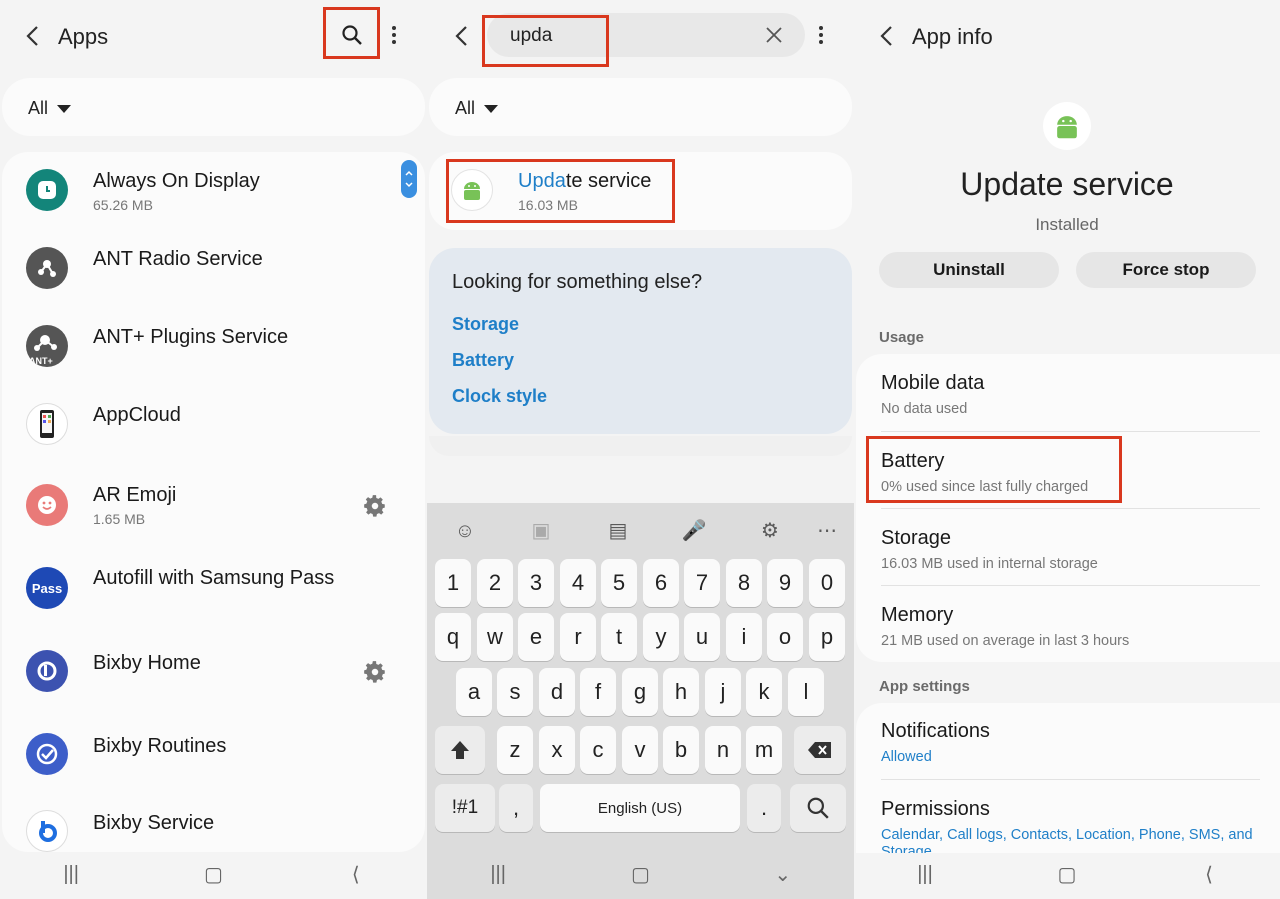 This screenshot has width=1280, height=899. What do you see at coordinates (661, 583) in the screenshot?
I see `key-6: 6` at bounding box center [661, 583].